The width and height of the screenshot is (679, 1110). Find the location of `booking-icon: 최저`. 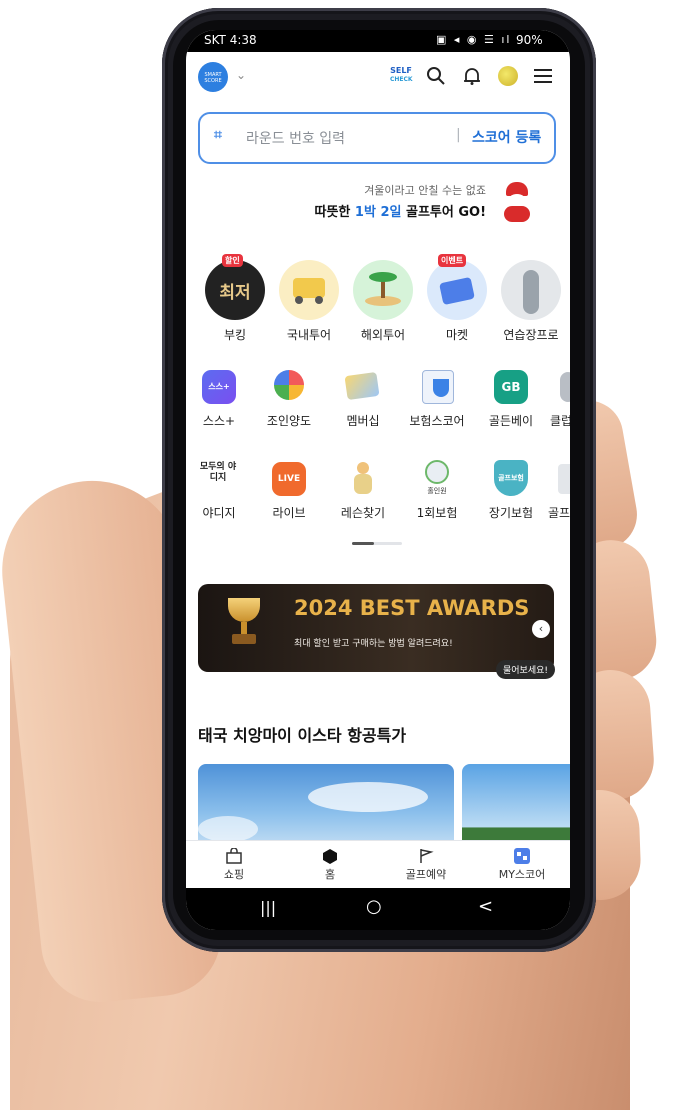

booking-icon: 최저 is located at coordinates (235, 290).